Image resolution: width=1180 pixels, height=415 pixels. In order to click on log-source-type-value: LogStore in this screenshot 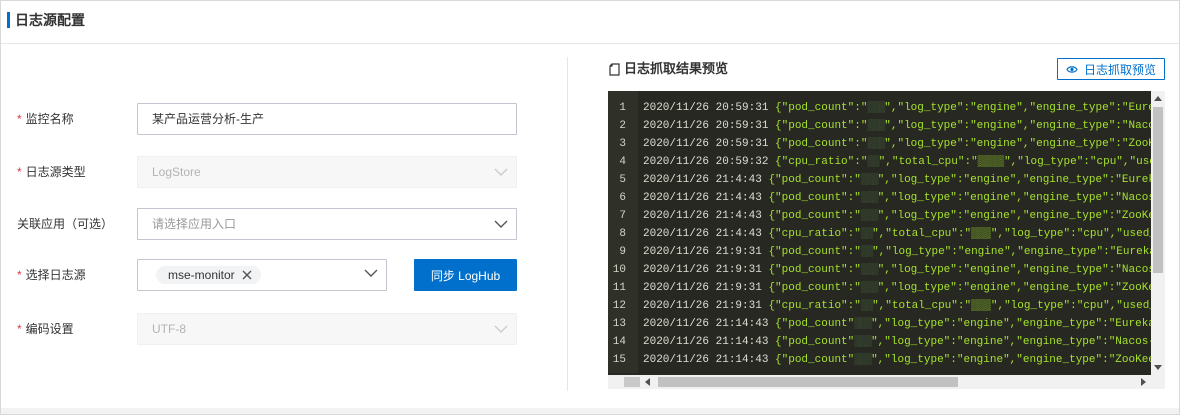, I will do `click(176, 172)`.